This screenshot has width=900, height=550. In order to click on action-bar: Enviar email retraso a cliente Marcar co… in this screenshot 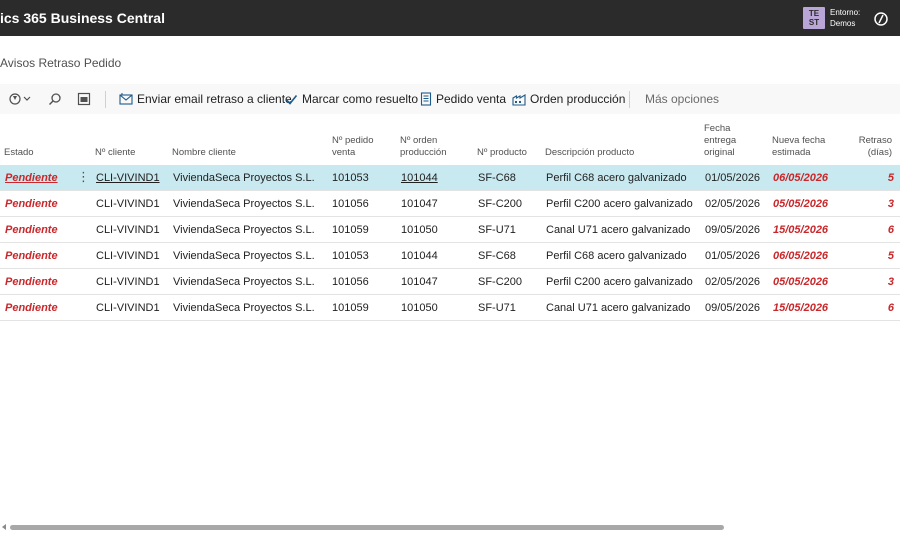, I will do `click(450, 99)`.